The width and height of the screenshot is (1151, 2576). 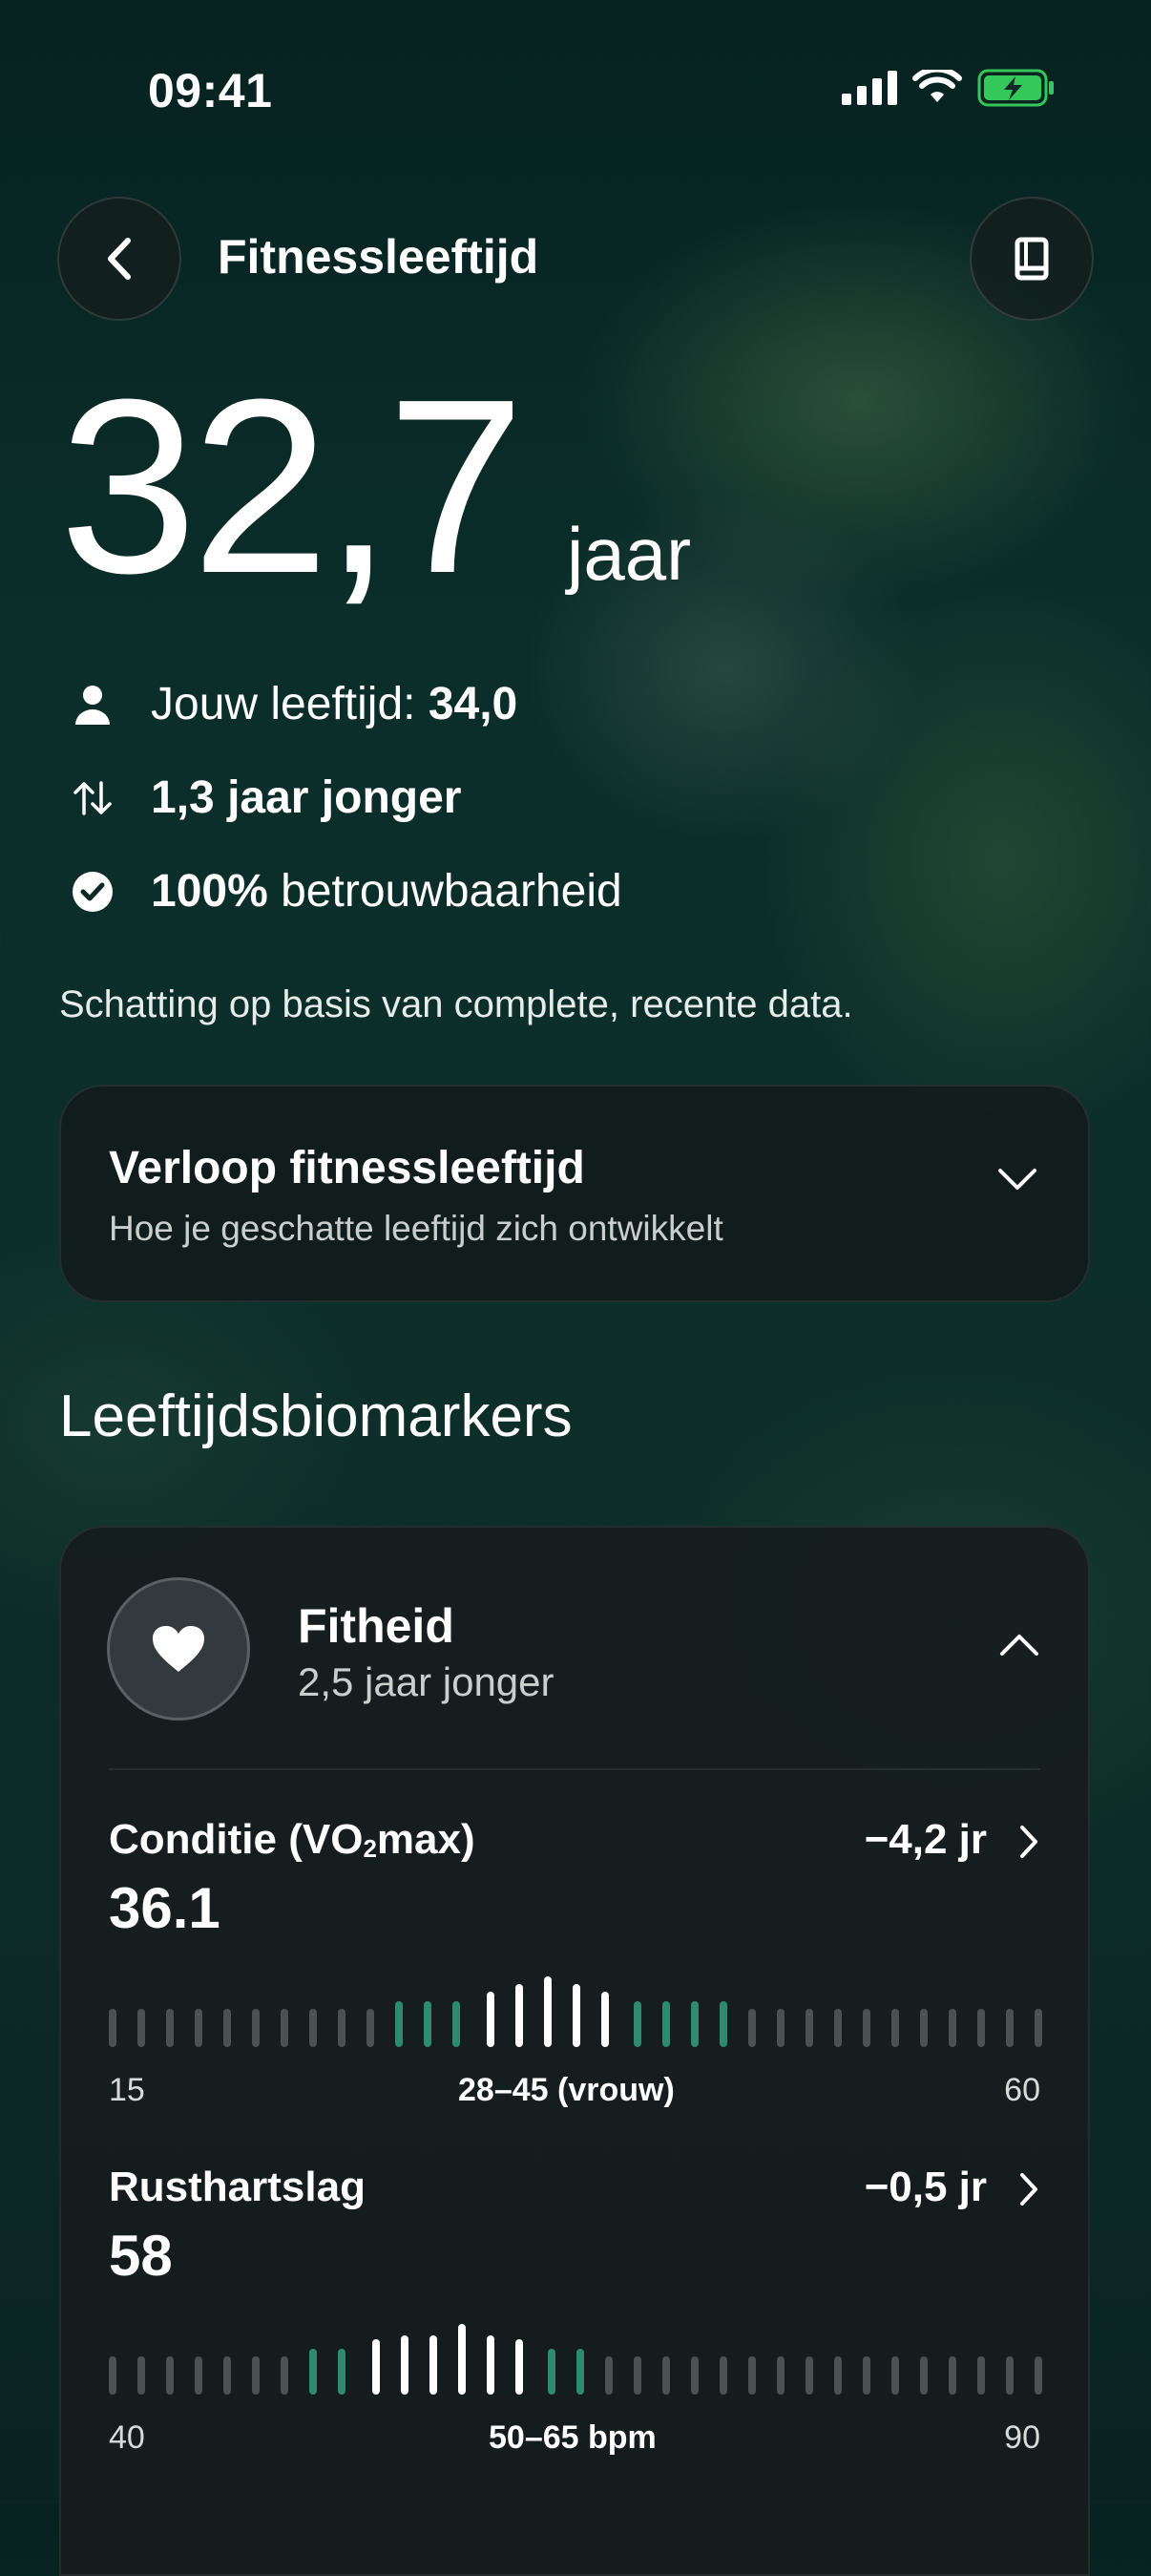 I want to click on metric-resting-heart-rate: Rusthartslag −0,5 jr 58 40 50–65 bpm 90, so click(x=575, y=2316).